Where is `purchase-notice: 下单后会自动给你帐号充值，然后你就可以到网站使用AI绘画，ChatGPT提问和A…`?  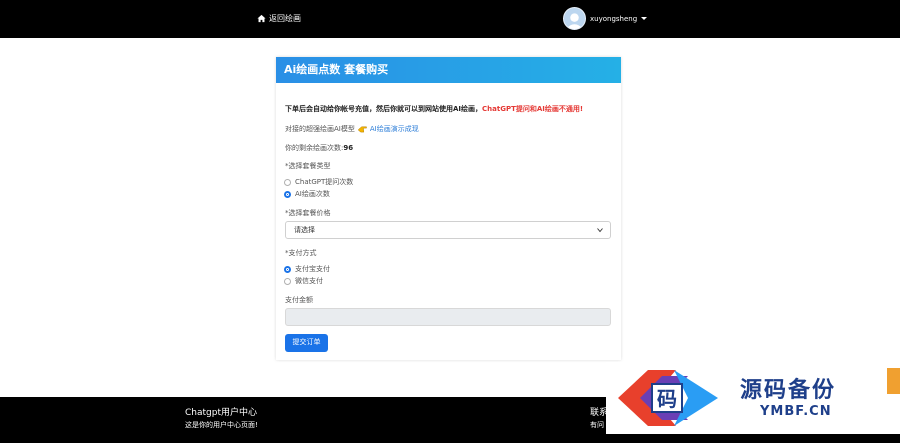
purchase-notice: 下单后会自动给你帐号充值，然后你就可以到网站使用AI绘画，ChatGPT提问和A… is located at coordinates (434, 109).